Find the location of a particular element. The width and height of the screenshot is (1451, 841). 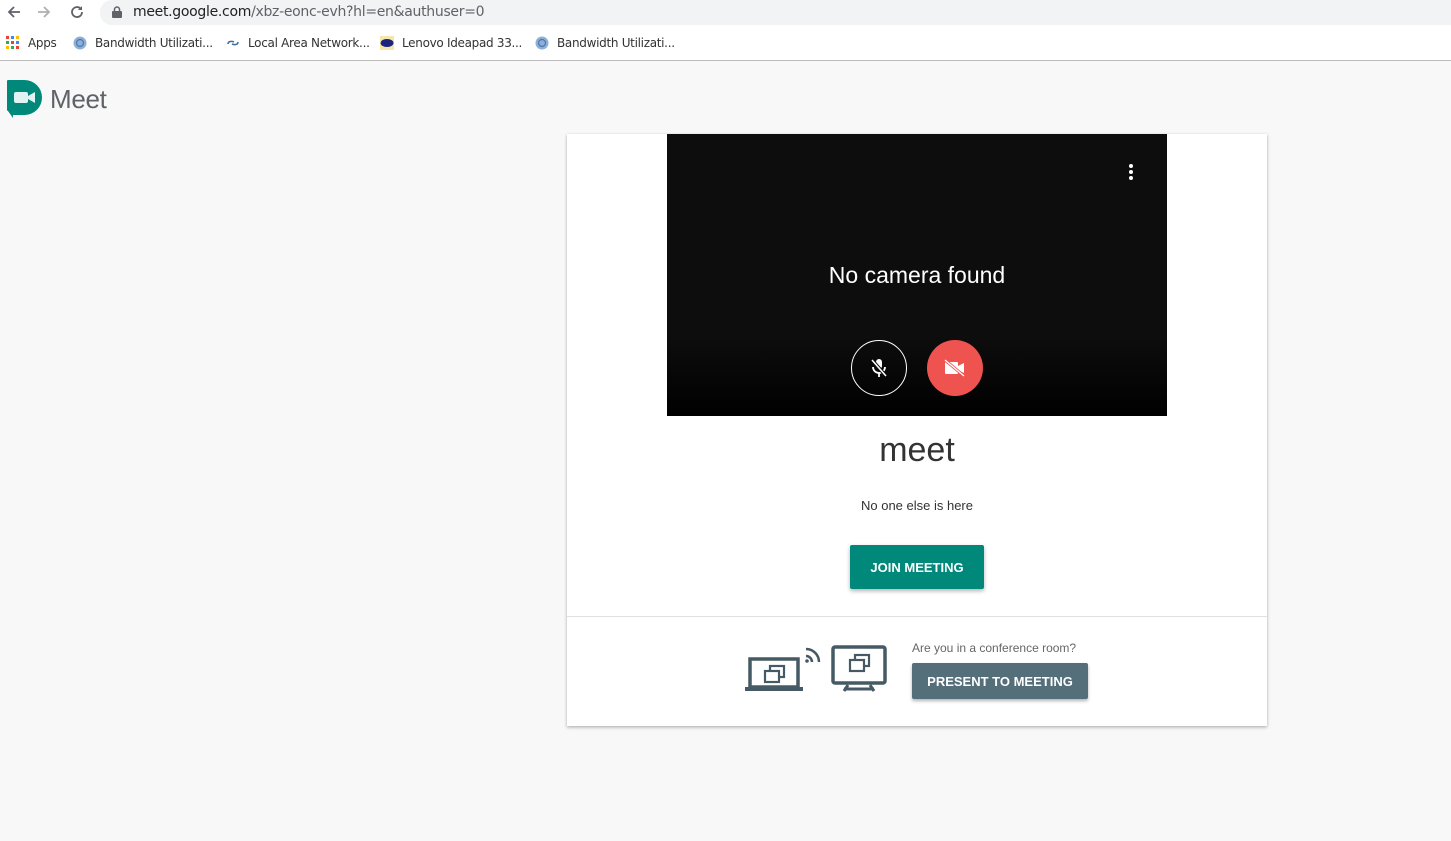

conference-room-question: Are you in a conference room? is located at coordinates (994, 648).